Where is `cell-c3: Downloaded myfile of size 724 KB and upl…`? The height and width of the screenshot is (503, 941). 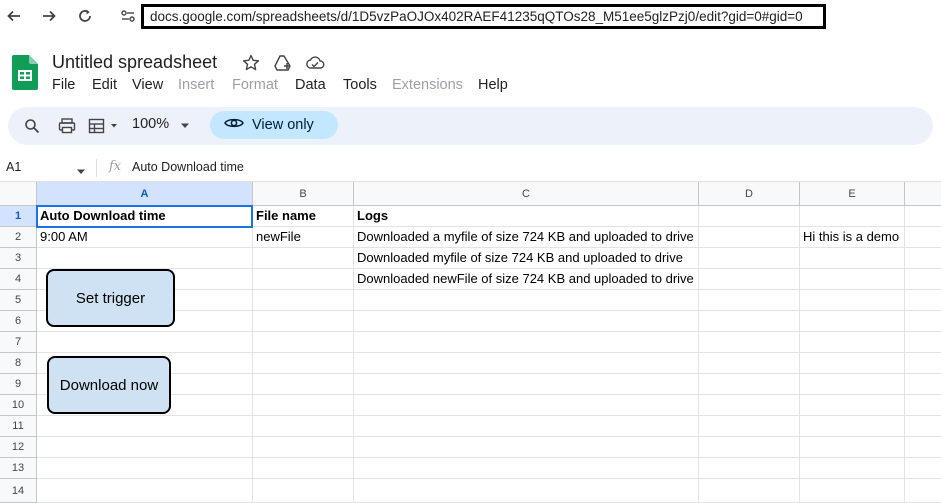 cell-c3: Downloaded myfile of size 724 KB and upl… is located at coordinates (526, 258).